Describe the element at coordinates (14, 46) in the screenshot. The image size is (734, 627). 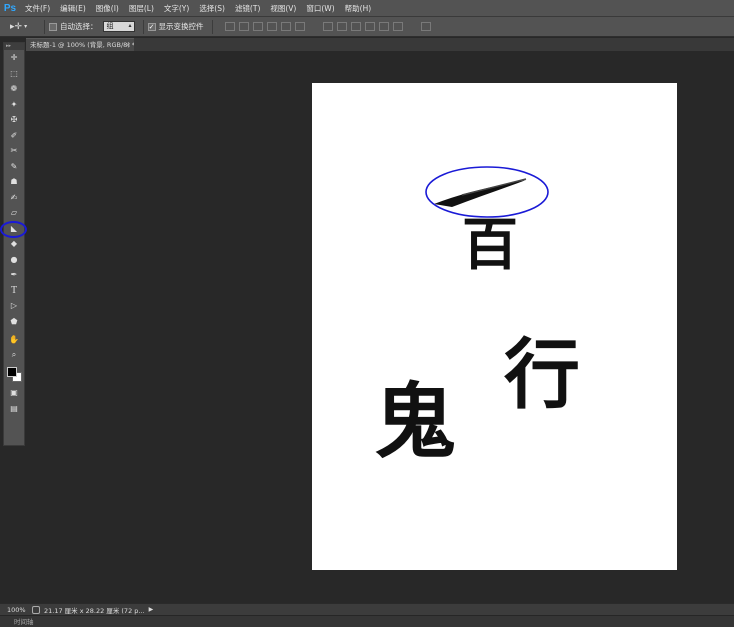
I see `panel-collapse-handle: ▸▸` at that location.